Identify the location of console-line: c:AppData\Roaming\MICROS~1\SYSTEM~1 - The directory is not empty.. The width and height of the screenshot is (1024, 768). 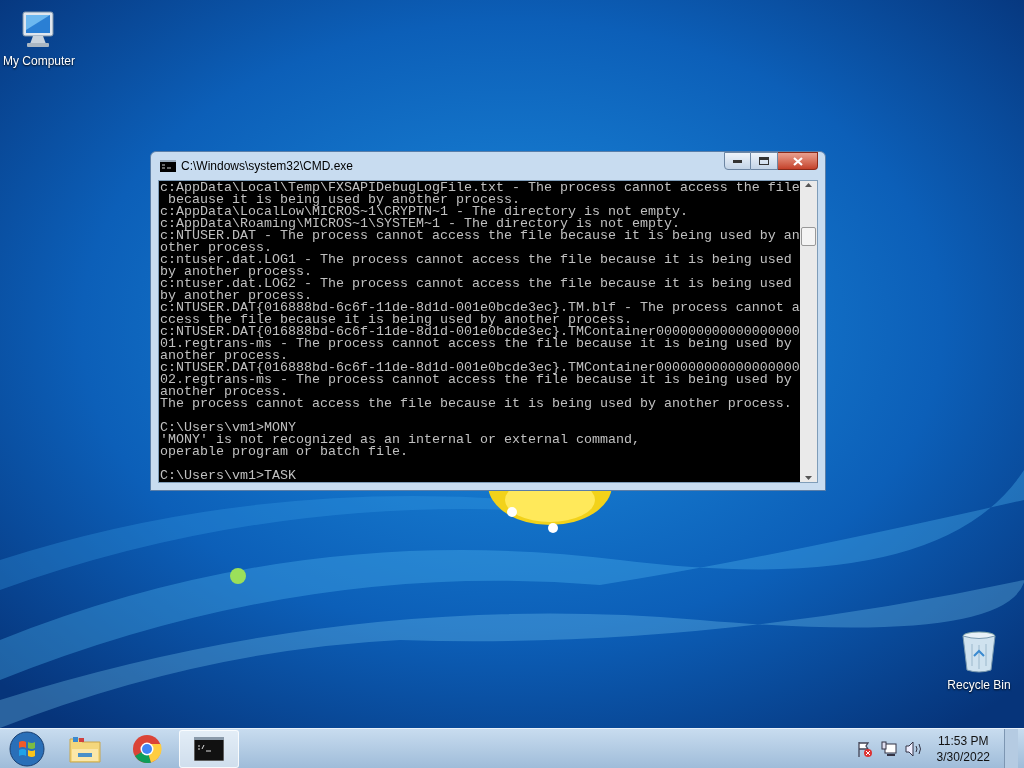
(420, 224).